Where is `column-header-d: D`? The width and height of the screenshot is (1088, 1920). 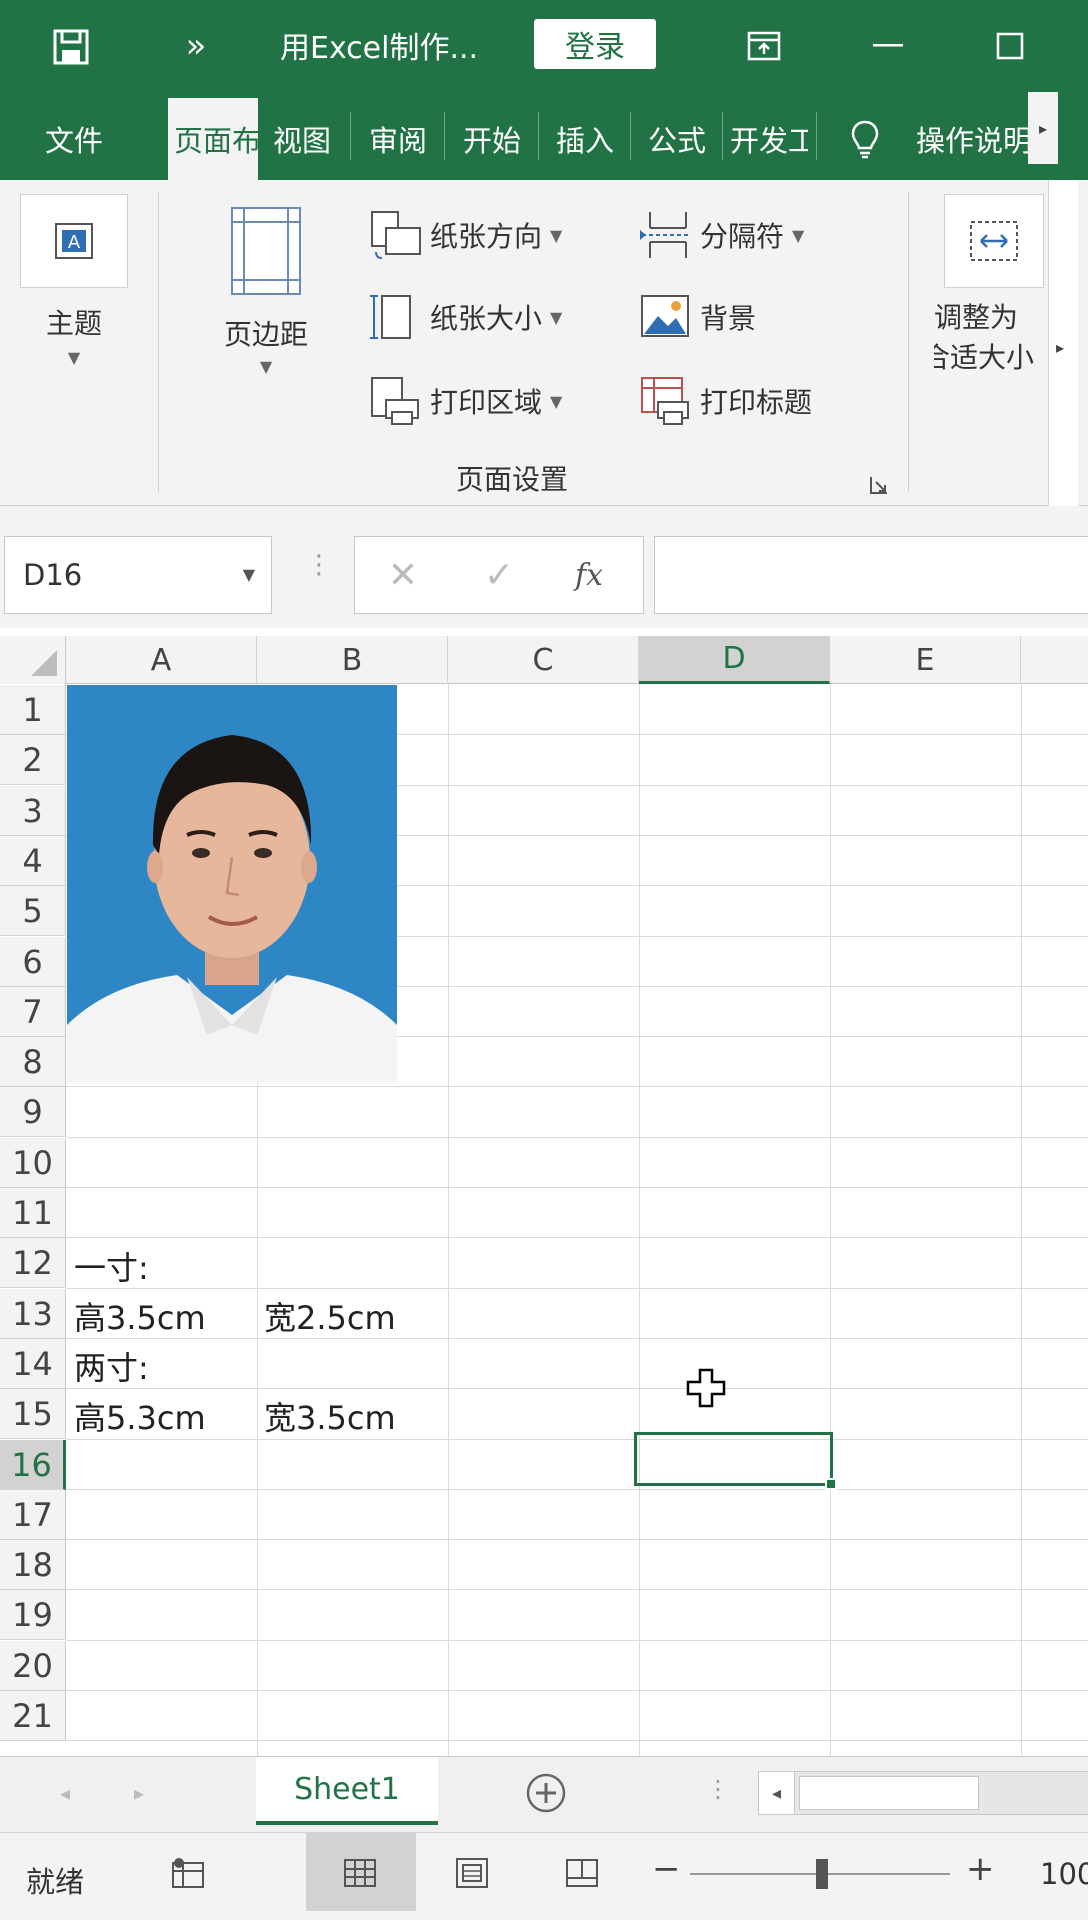 column-header-d: D is located at coordinates (734, 660).